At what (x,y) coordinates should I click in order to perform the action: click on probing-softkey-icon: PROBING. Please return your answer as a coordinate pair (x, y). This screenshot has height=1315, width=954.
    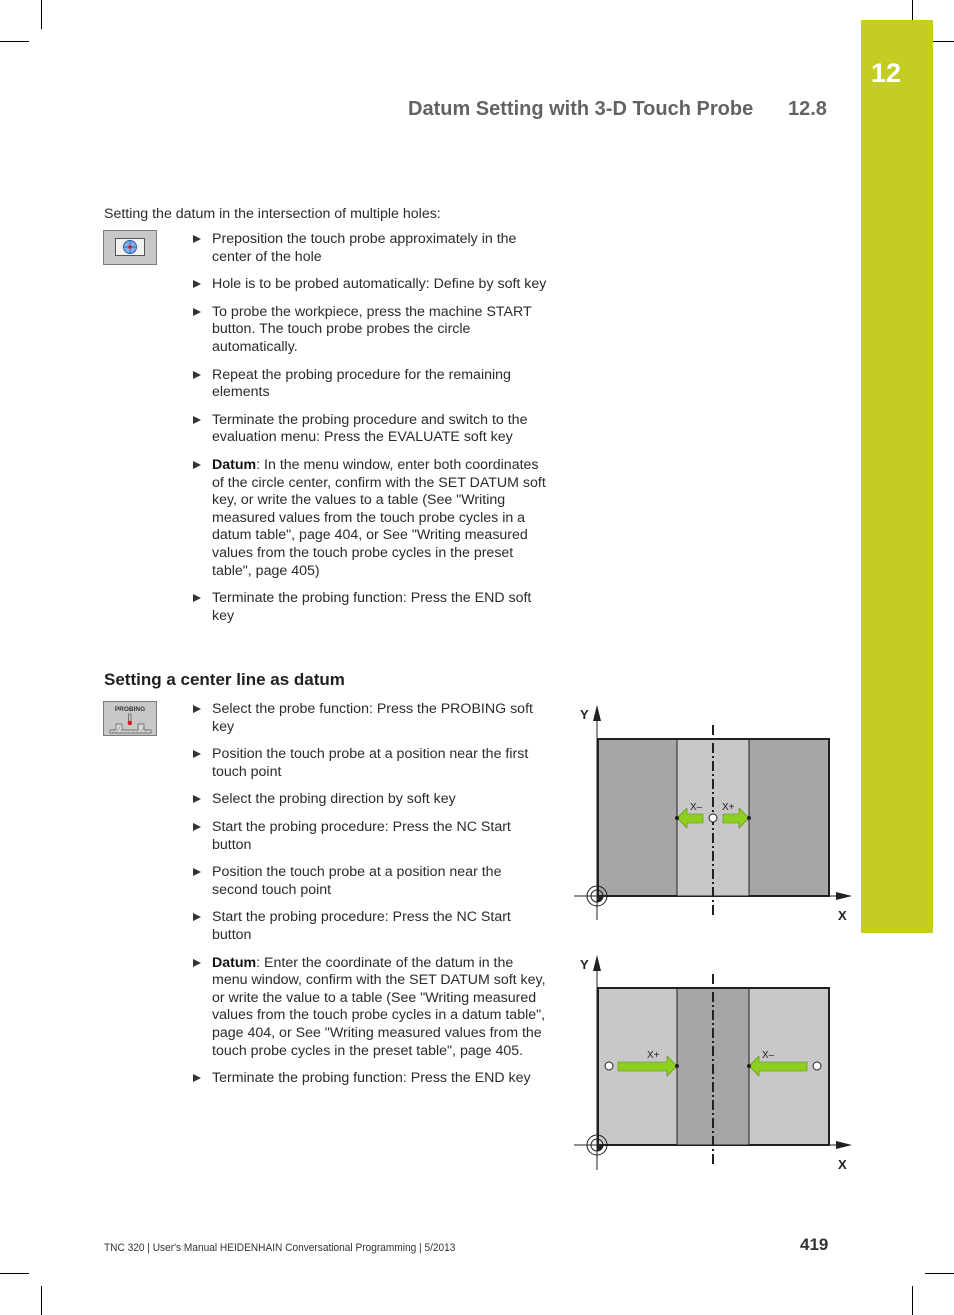
    Looking at the image, I should click on (130, 720).